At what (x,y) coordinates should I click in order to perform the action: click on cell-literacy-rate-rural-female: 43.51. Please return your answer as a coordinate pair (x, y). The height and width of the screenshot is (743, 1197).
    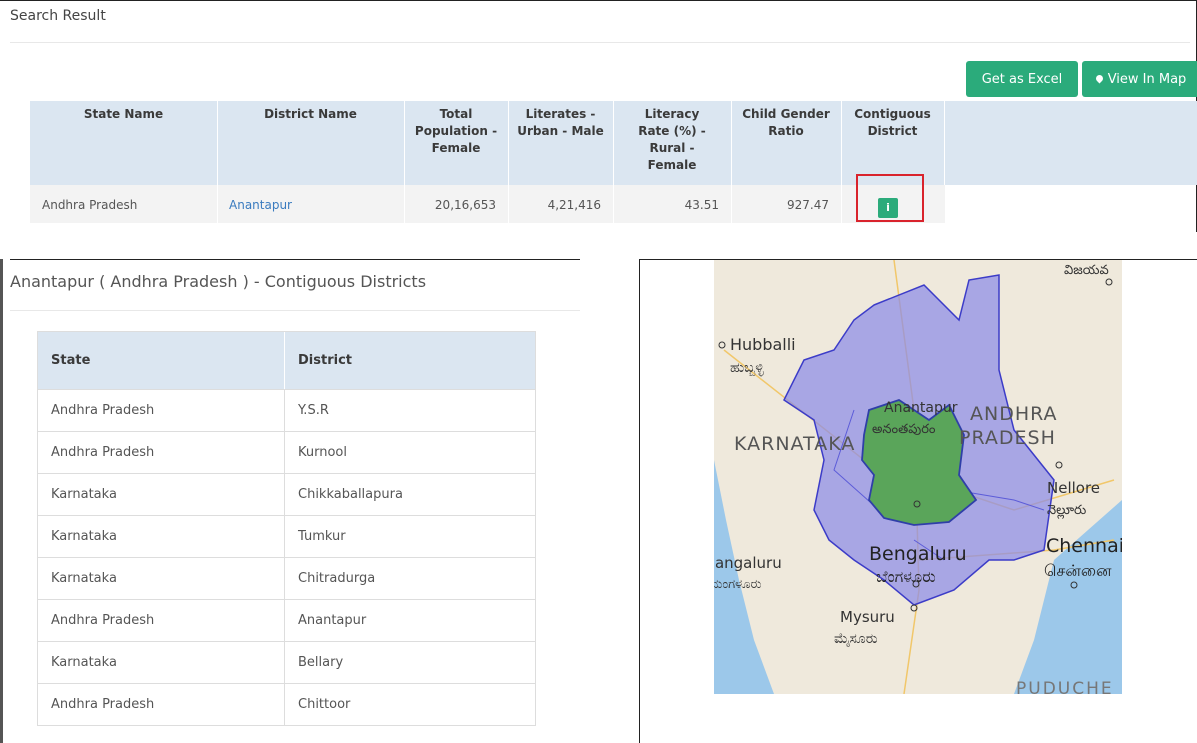
    Looking at the image, I should click on (701, 205).